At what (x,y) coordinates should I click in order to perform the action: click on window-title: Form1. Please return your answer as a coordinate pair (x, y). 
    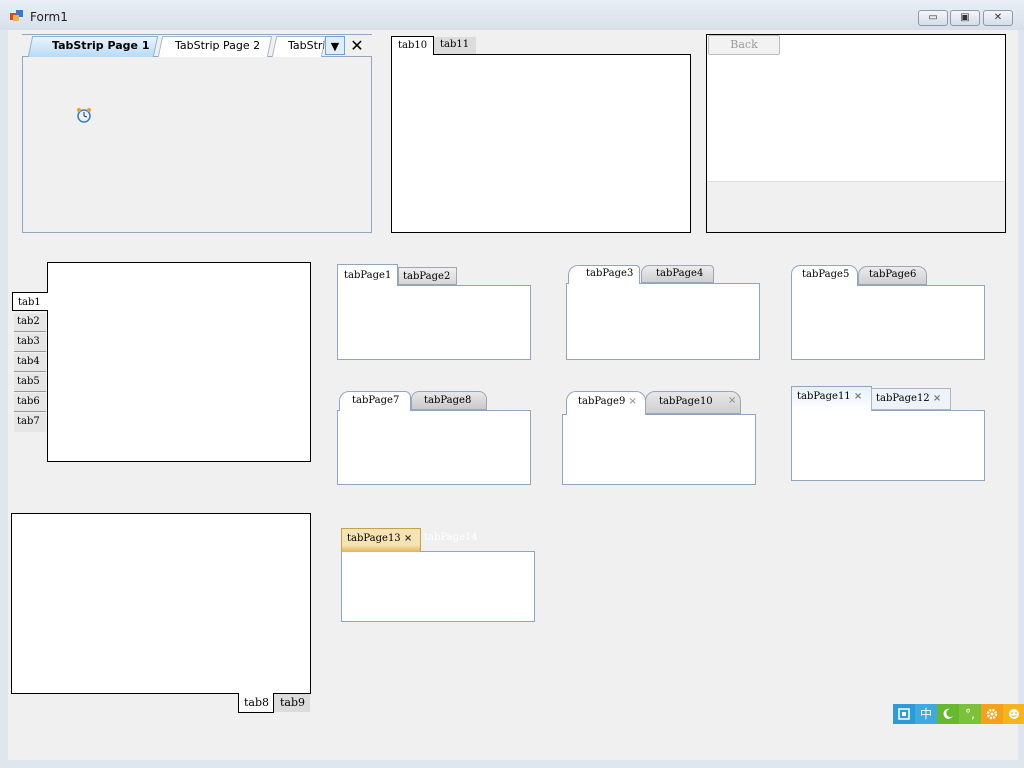
    Looking at the image, I should click on (49, 17).